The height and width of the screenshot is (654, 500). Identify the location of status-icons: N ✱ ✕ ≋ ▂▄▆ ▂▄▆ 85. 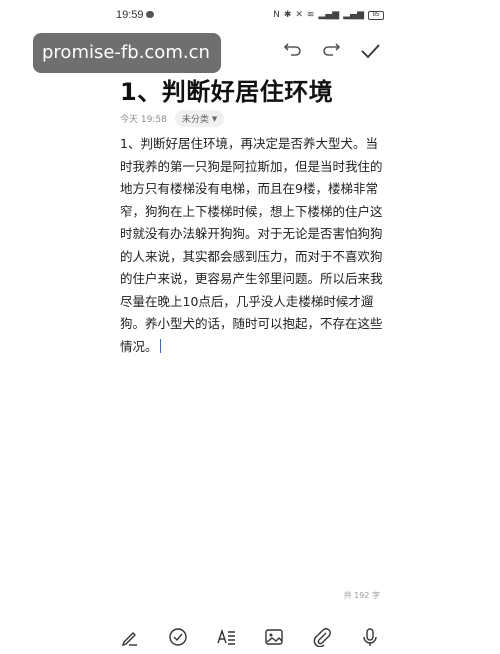
(328, 15).